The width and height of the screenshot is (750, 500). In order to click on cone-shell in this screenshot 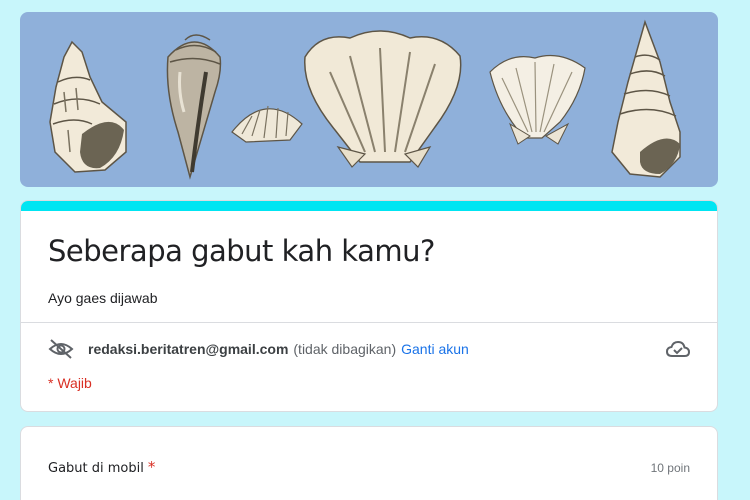, I will do `click(194, 107)`.